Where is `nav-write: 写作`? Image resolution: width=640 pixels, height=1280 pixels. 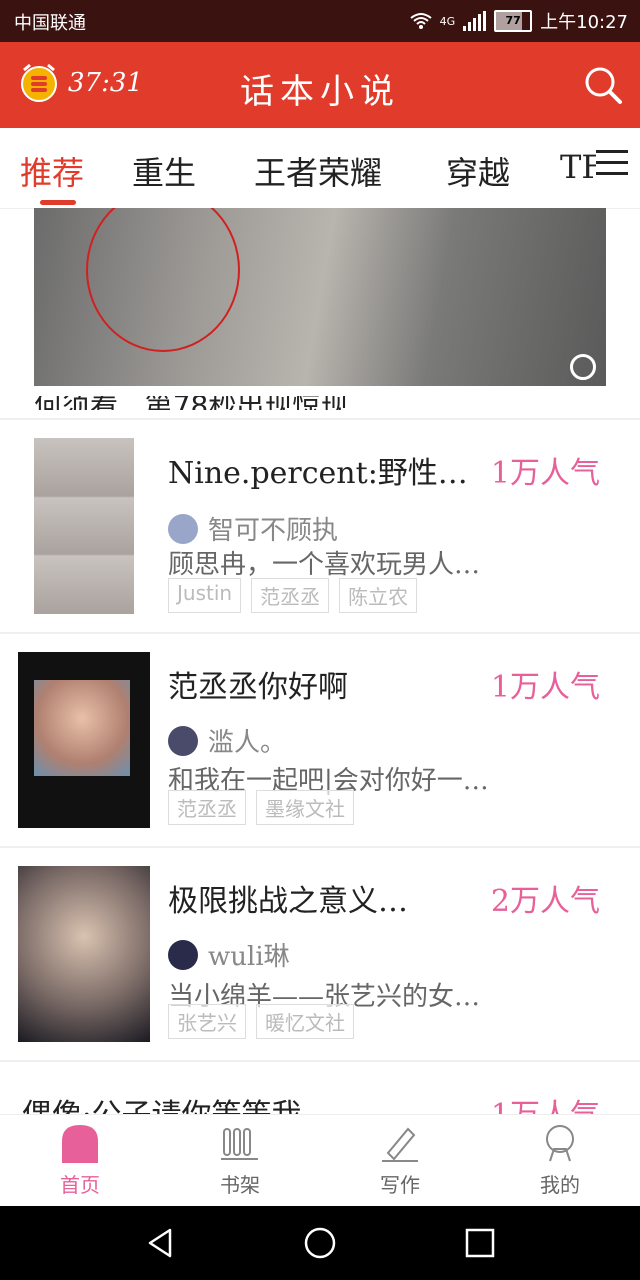 nav-write: 写作 is located at coordinates (400, 1160).